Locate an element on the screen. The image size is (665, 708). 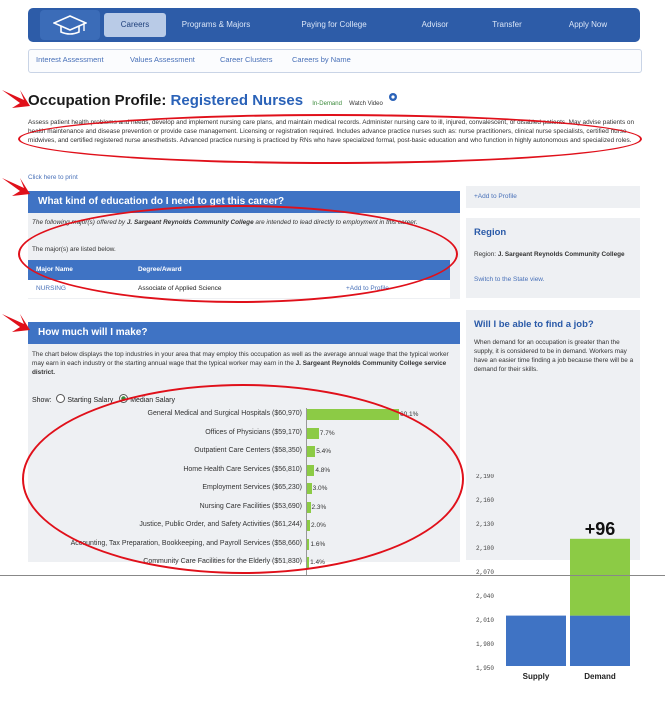
occupation-name: Registered Nurses is located at coordinates (237, 100).